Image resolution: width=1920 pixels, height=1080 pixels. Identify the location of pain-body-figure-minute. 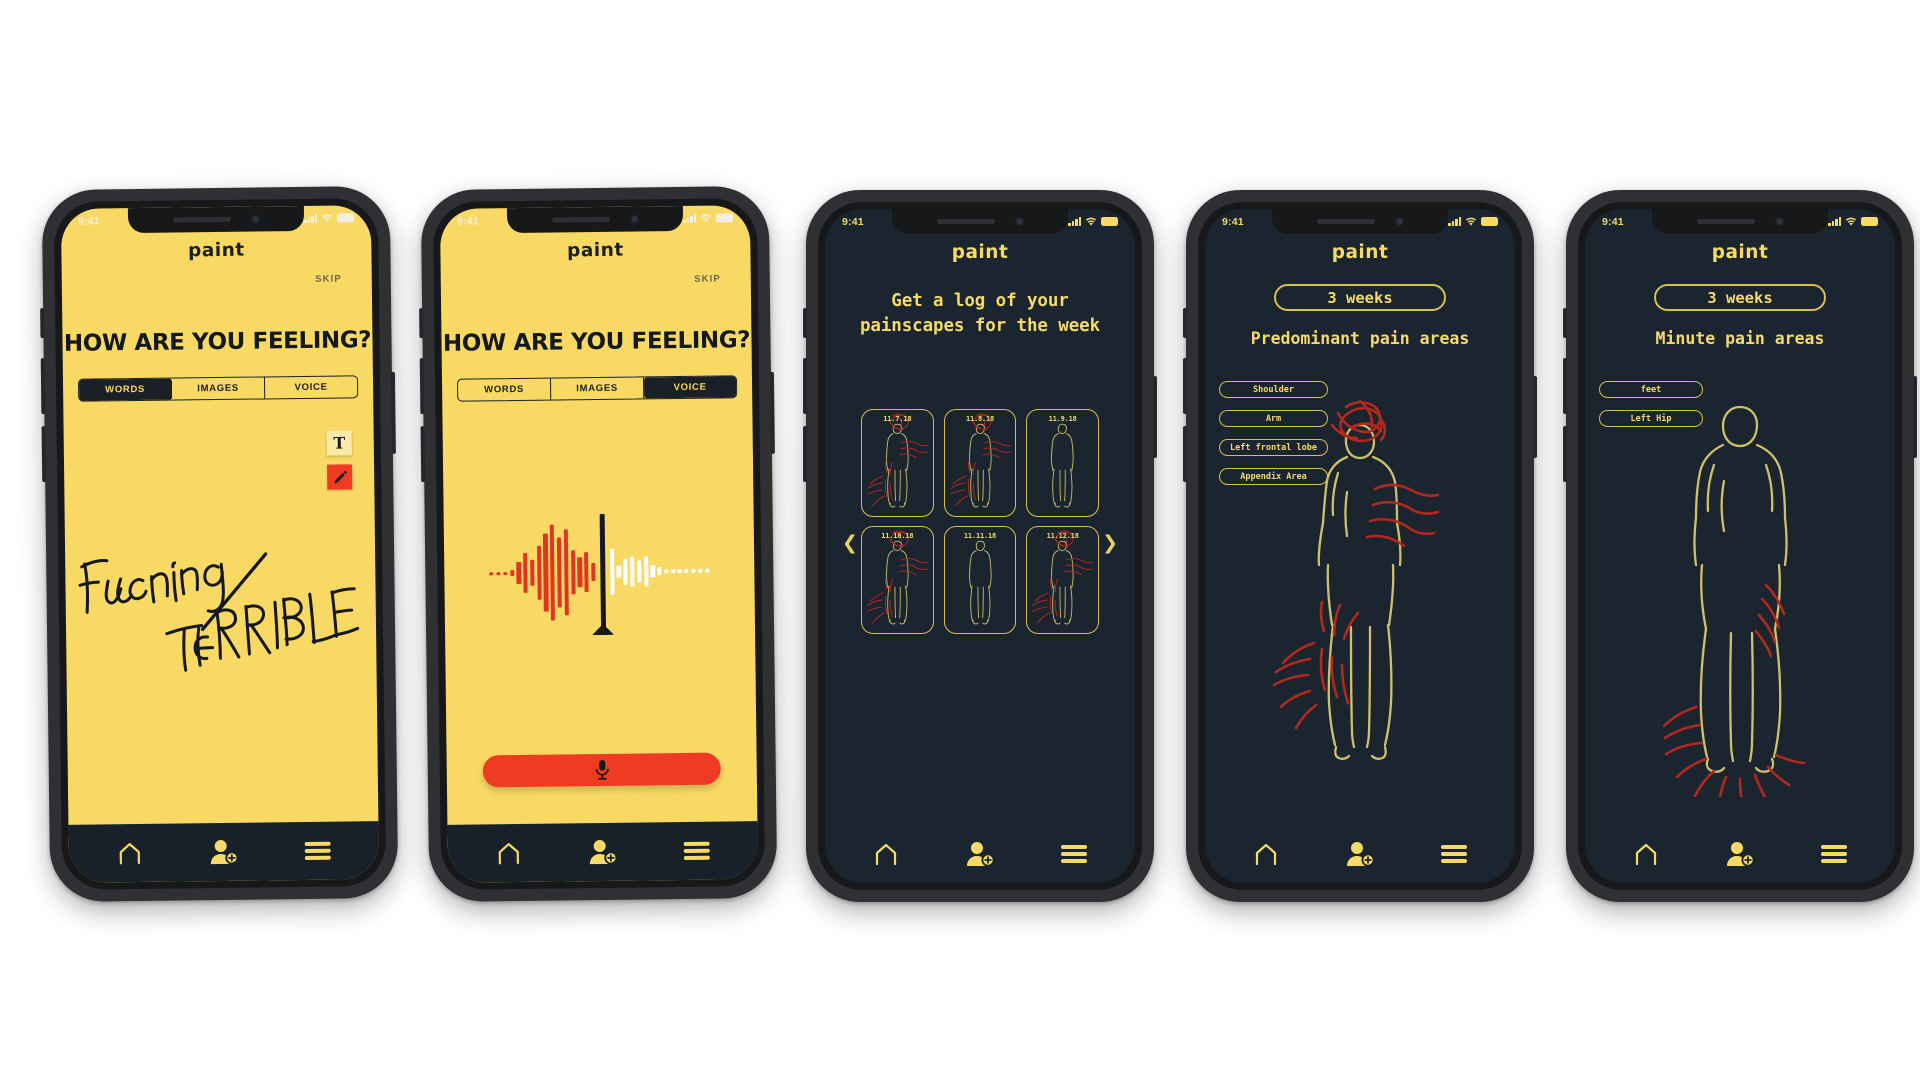
(1740, 587).